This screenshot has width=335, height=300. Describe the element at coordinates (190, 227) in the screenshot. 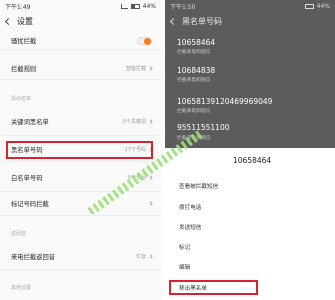

I see `menu-send-sms: 发送短信` at that location.